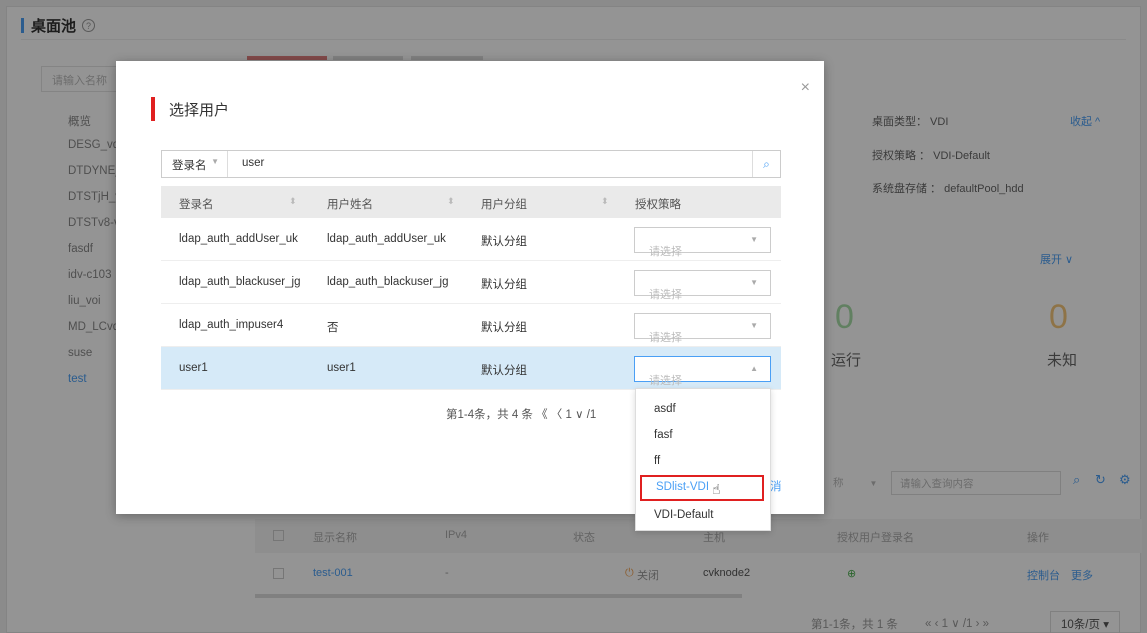 This screenshot has height=633, width=1147. I want to click on user-row-selected: user1 user1 默认分组 请选择 ▲, so click(471, 368).